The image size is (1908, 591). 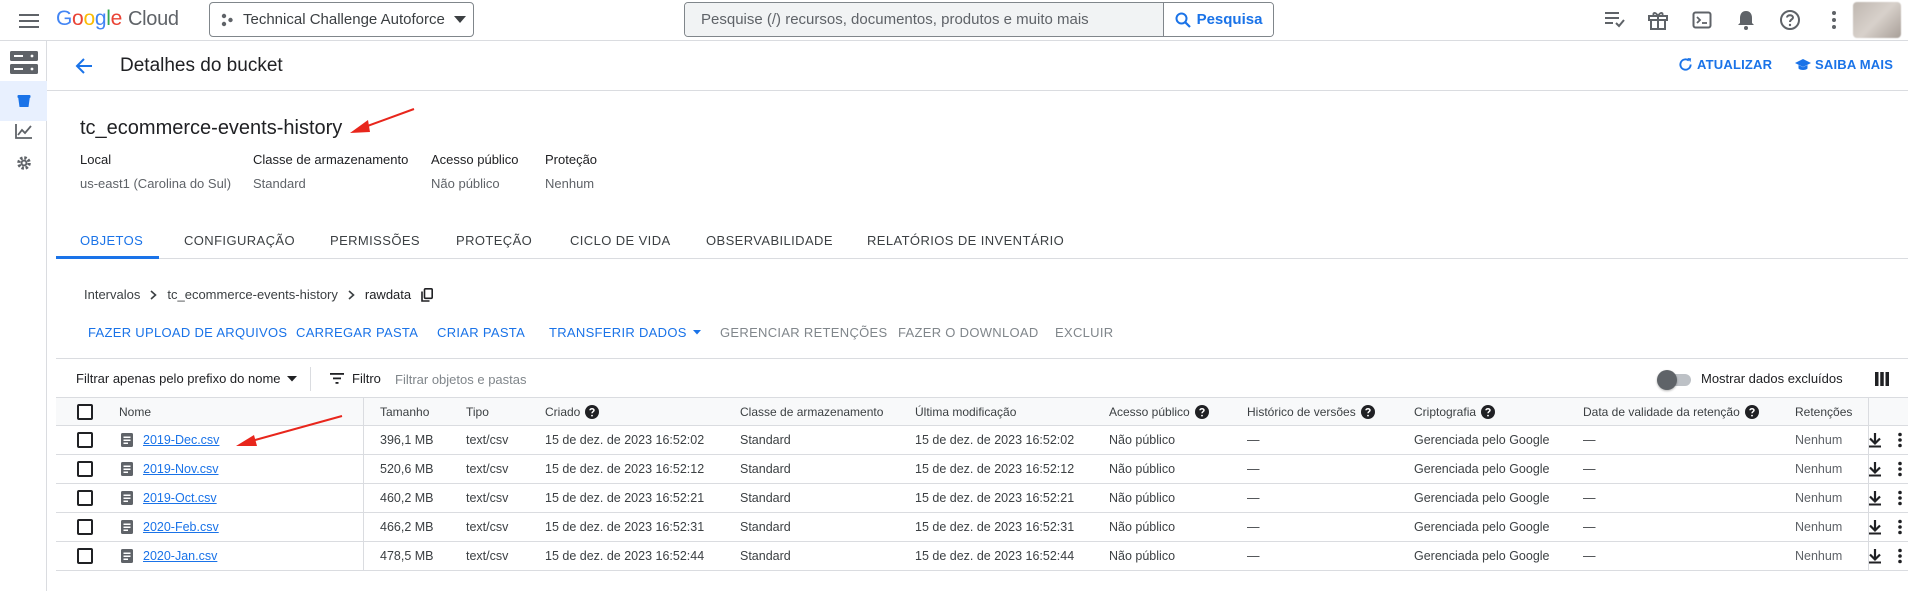 I want to click on rail-storage-product, so click(x=23, y=63).